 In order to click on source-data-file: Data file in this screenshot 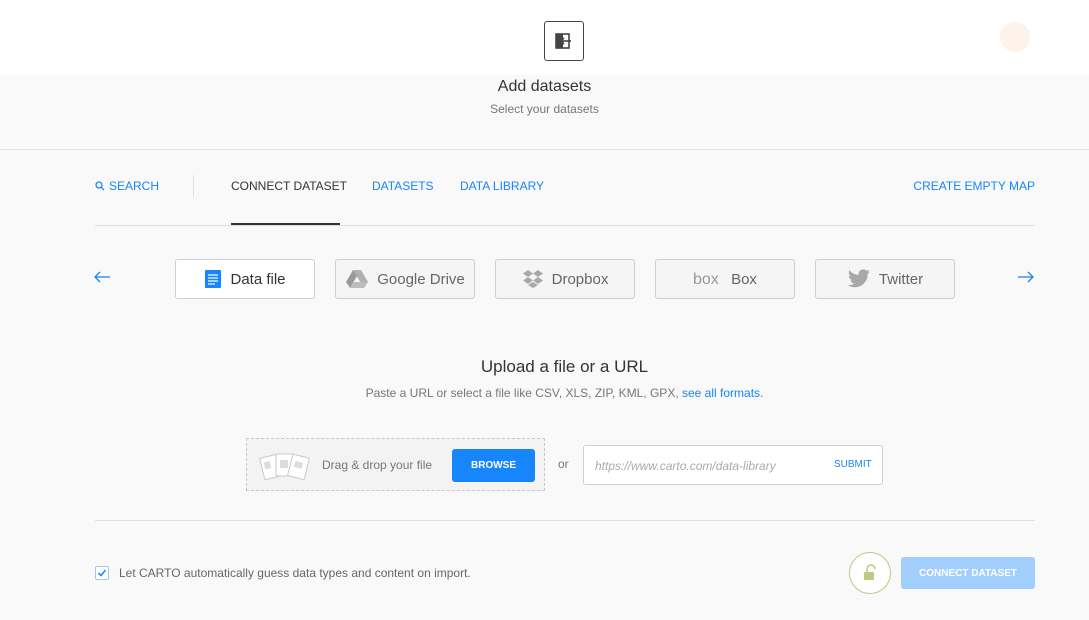, I will do `click(245, 279)`.